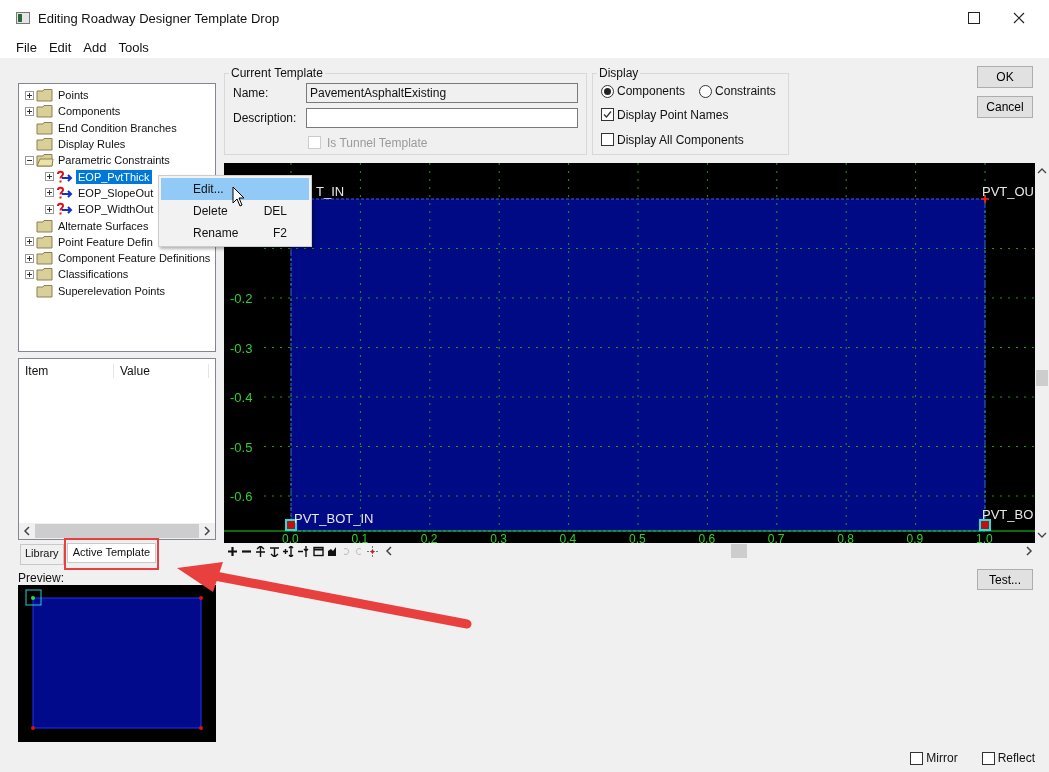 This screenshot has width=1049, height=772. What do you see at coordinates (23, 18) in the screenshot?
I see `app-icon` at bounding box center [23, 18].